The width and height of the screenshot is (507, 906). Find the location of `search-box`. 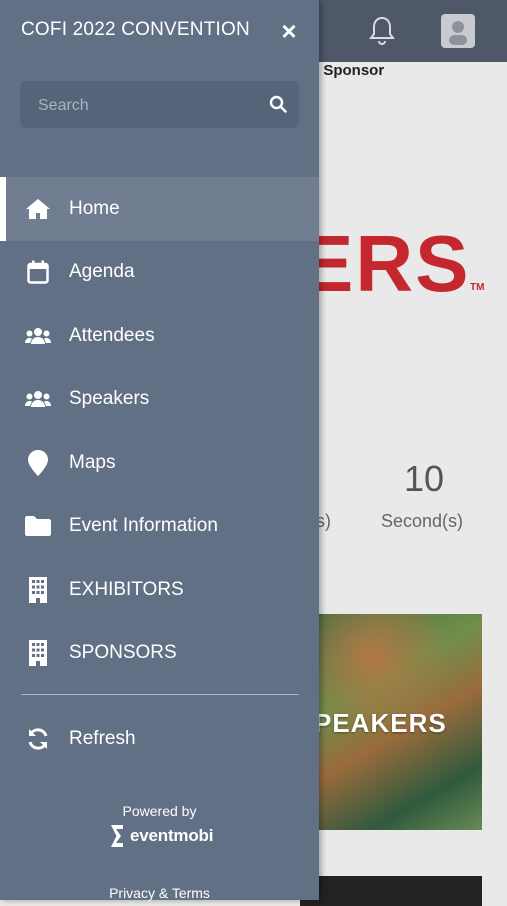

search-box is located at coordinates (159, 105).